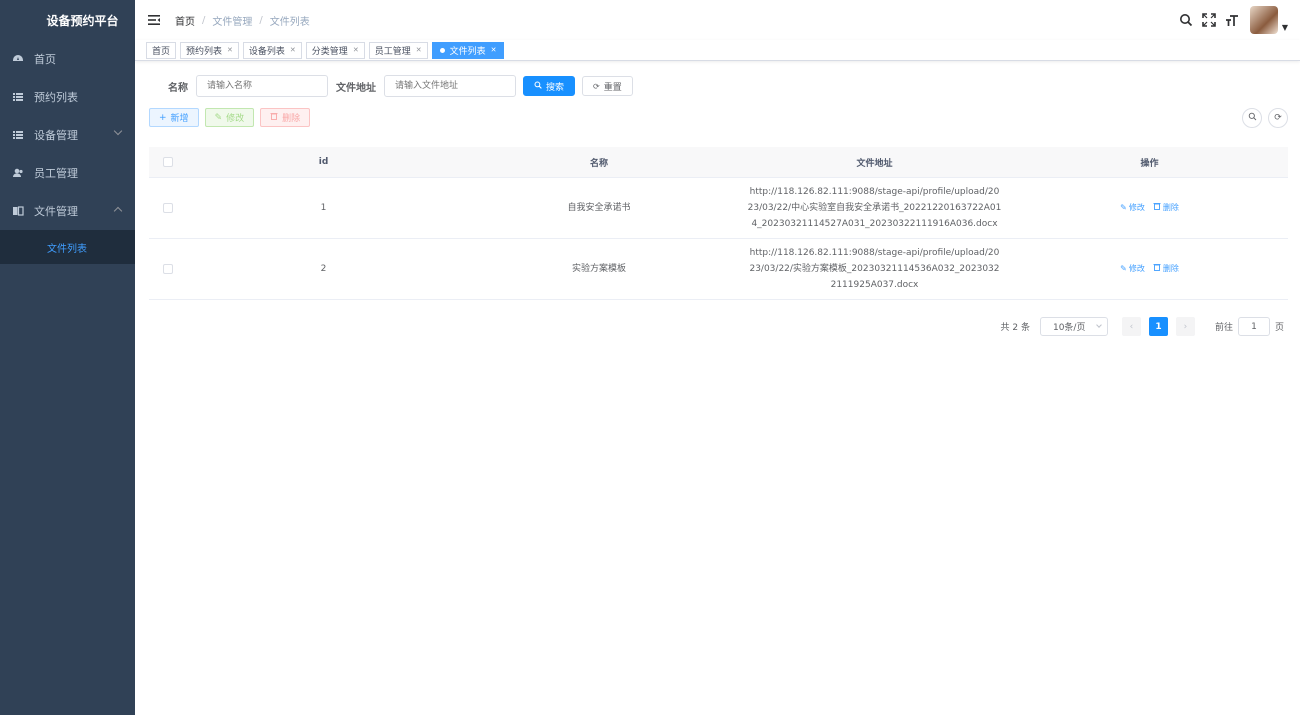 This screenshot has height=715, width=1300. I want to click on column-header-actions: 操作, so click(1149, 163).